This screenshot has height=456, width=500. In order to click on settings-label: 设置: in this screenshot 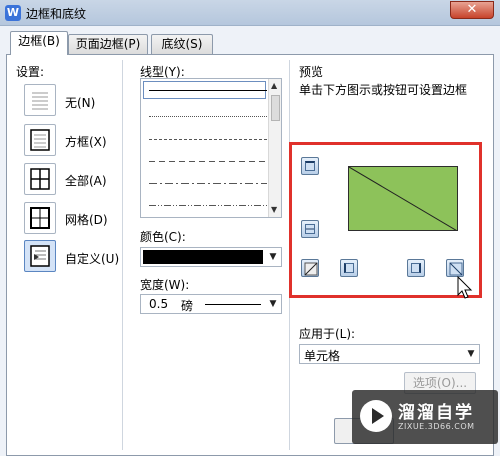, I will do `click(30, 72)`.